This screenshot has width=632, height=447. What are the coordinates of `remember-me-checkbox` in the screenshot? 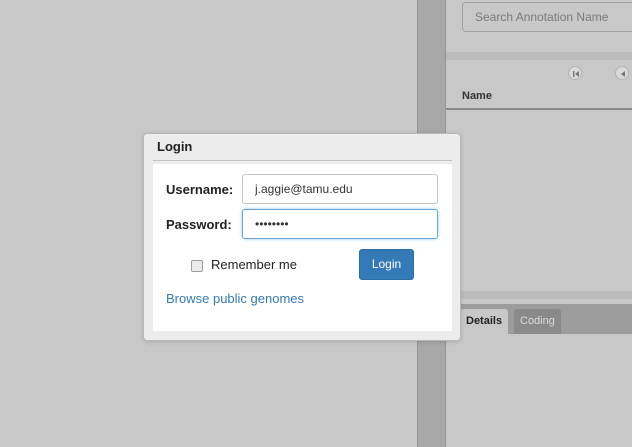 It's located at (197, 266).